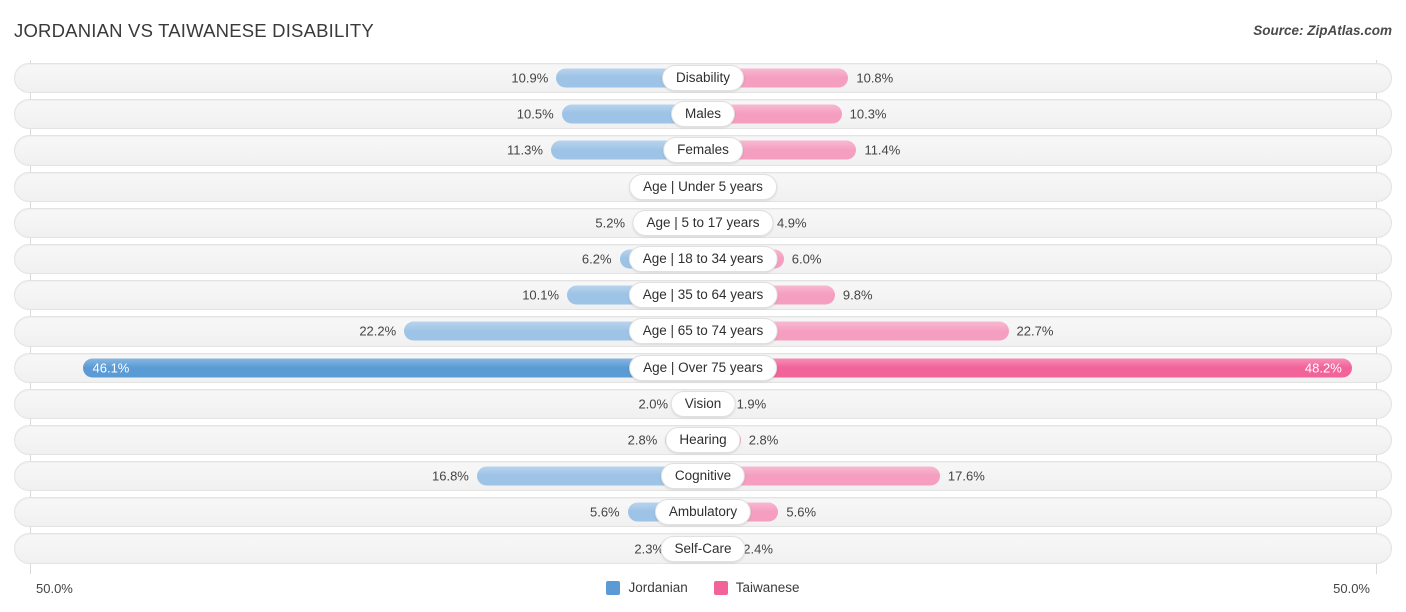 The height and width of the screenshot is (612, 1406). I want to click on chart-row: 5.6% 5.6% Ambulatory, so click(703, 512).